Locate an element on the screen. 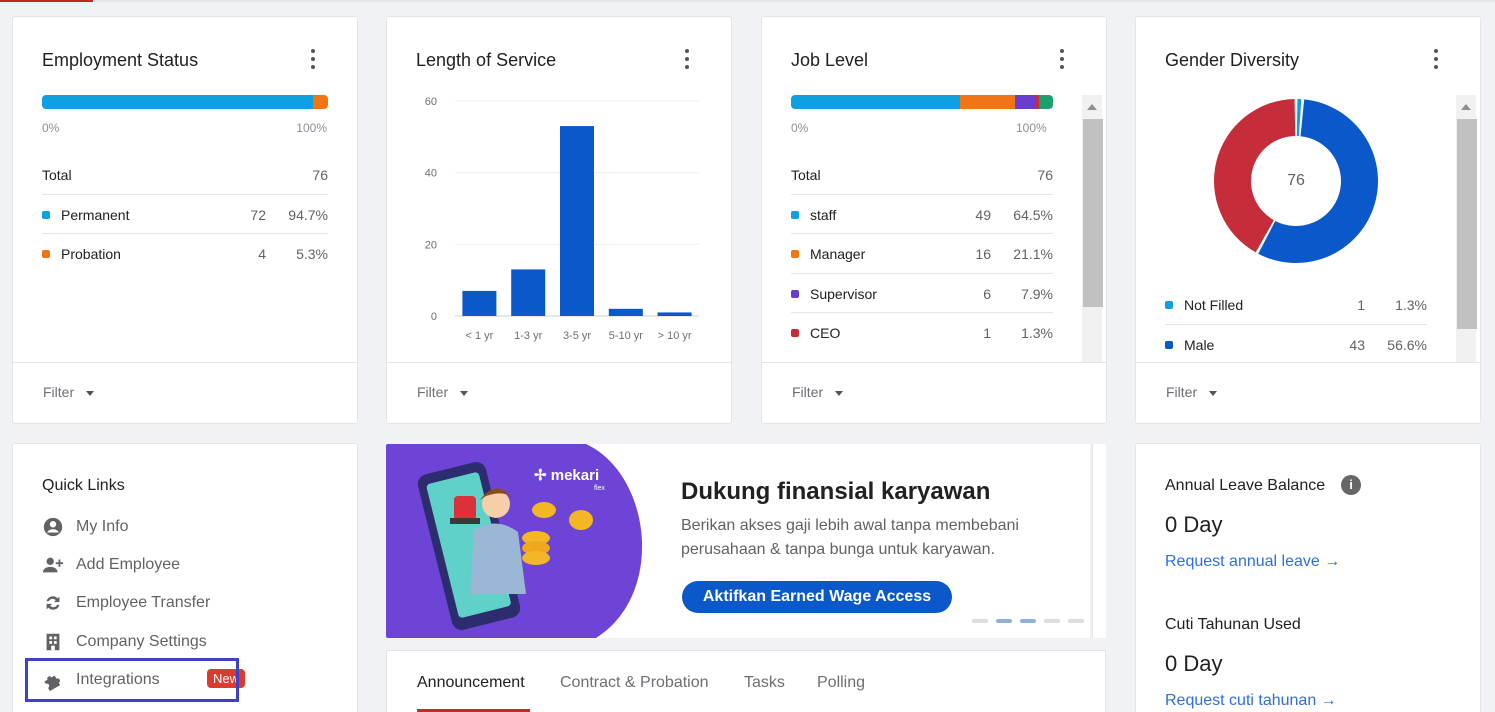 The image size is (1495, 712). legend-name: Supervisor is located at coordinates (843, 293).